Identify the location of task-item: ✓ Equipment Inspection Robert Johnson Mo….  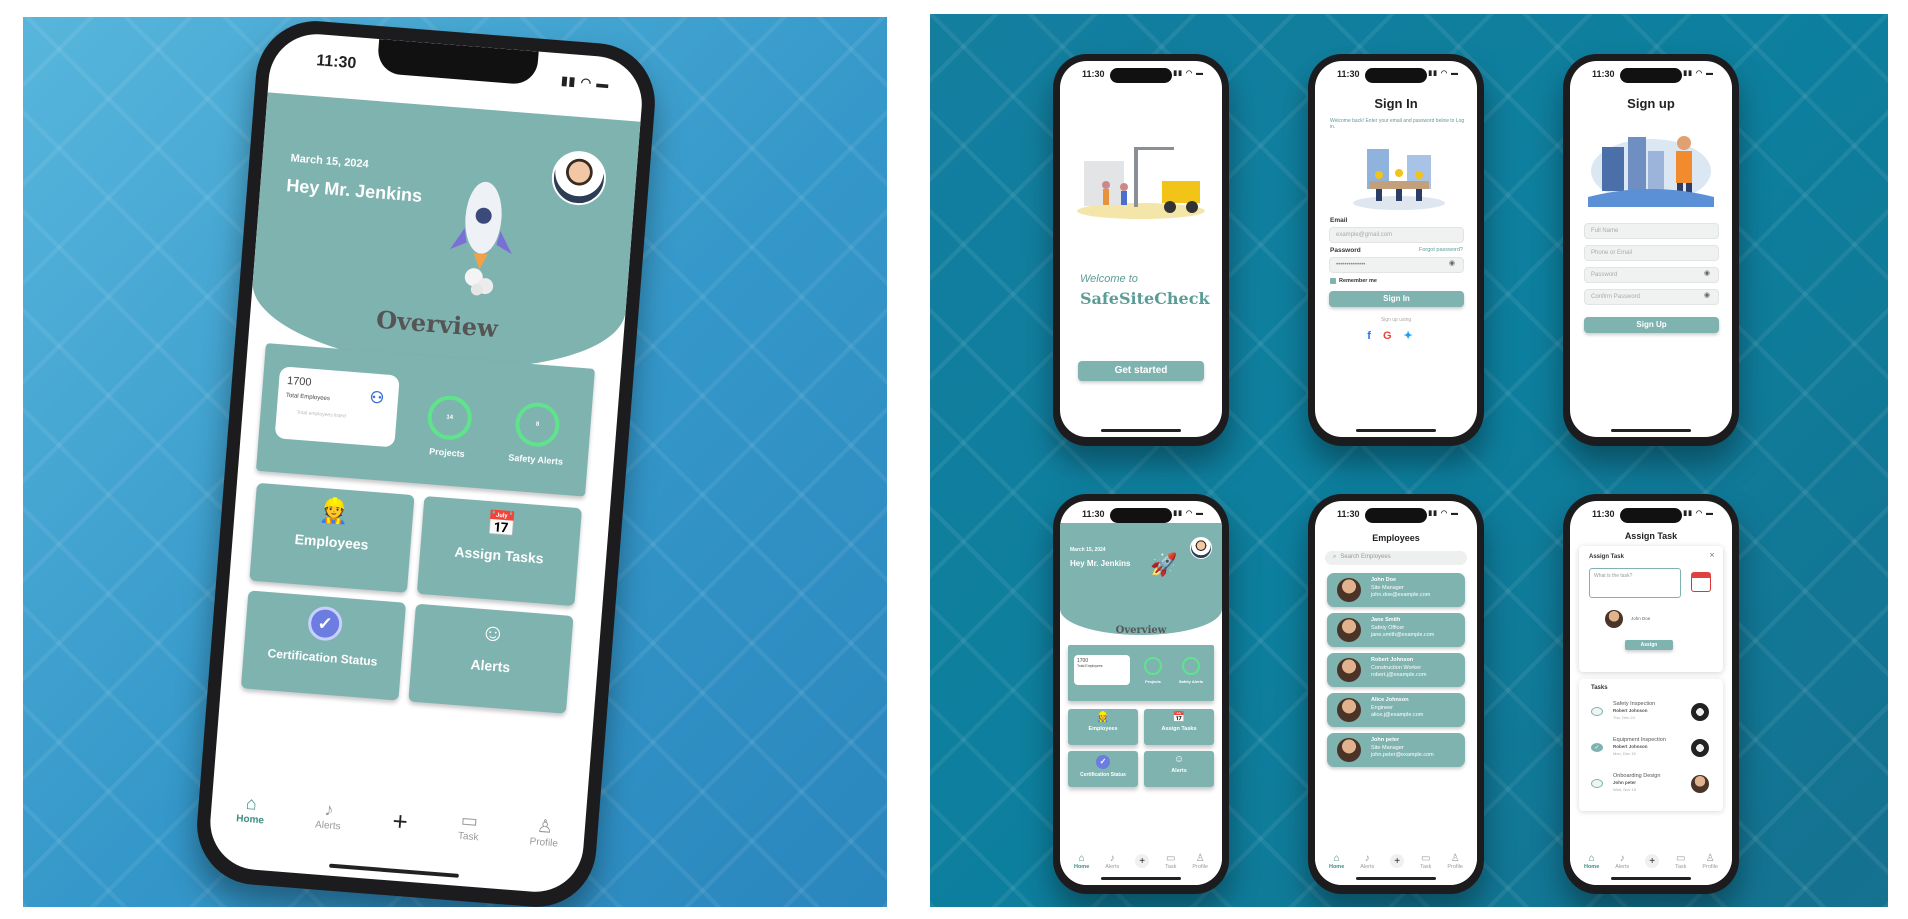
(1651, 750).